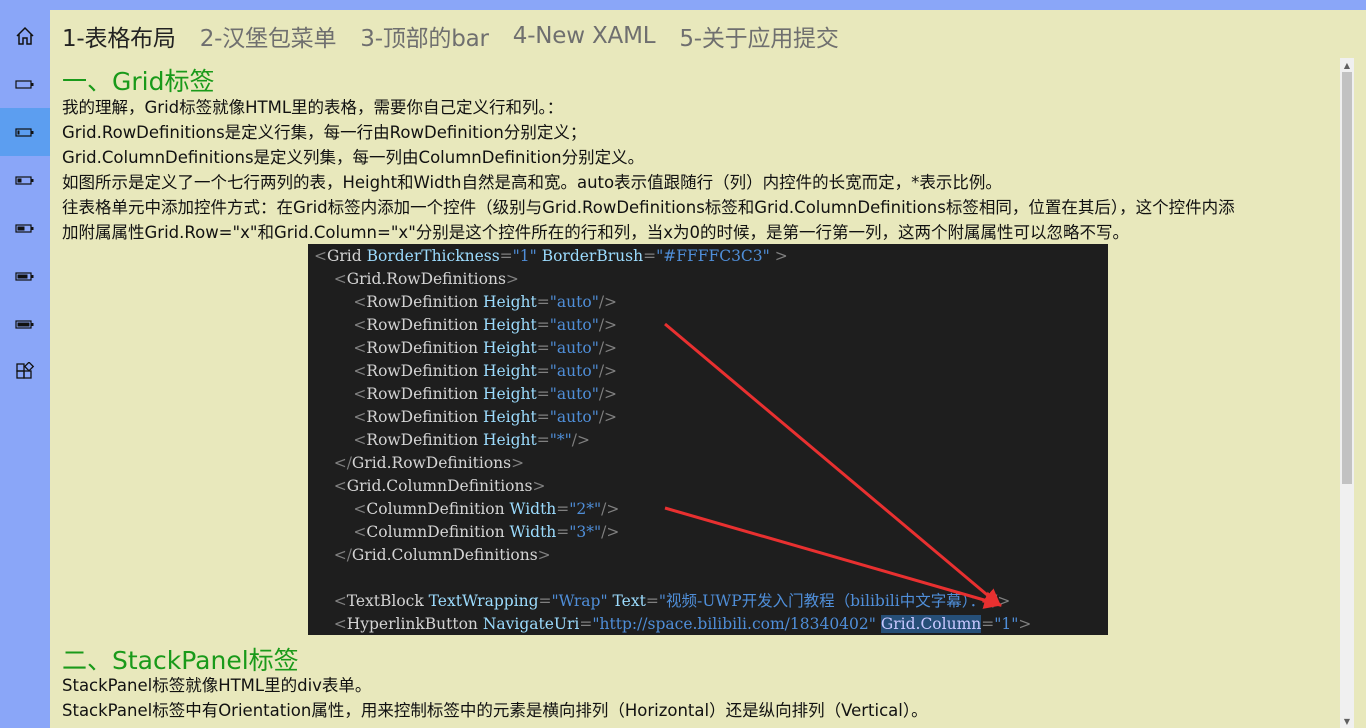  Describe the element at coordinates (217, 685) in the screenshot. I see `section2-line: StackPanel标签就像HTML里的div表单。` at that location.